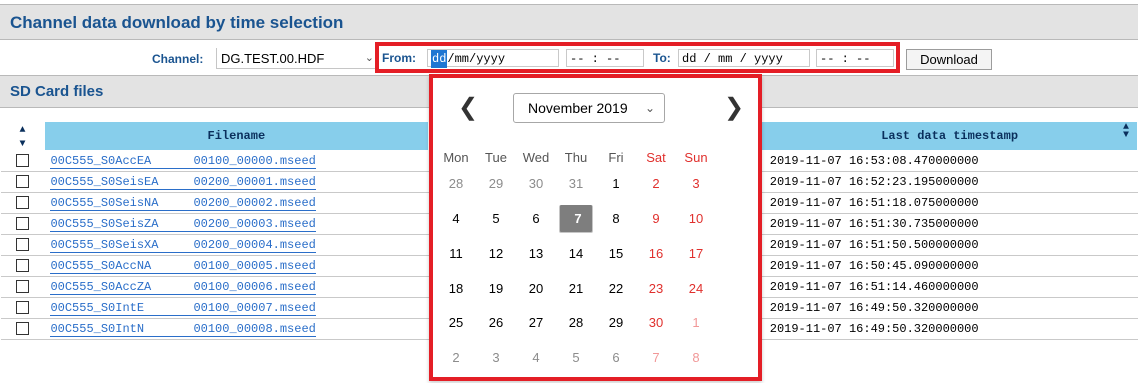  What do you see at coordinates (536, 323) in the screenshot?
I see `day-cell: 27` at bounding box center [536, 323].